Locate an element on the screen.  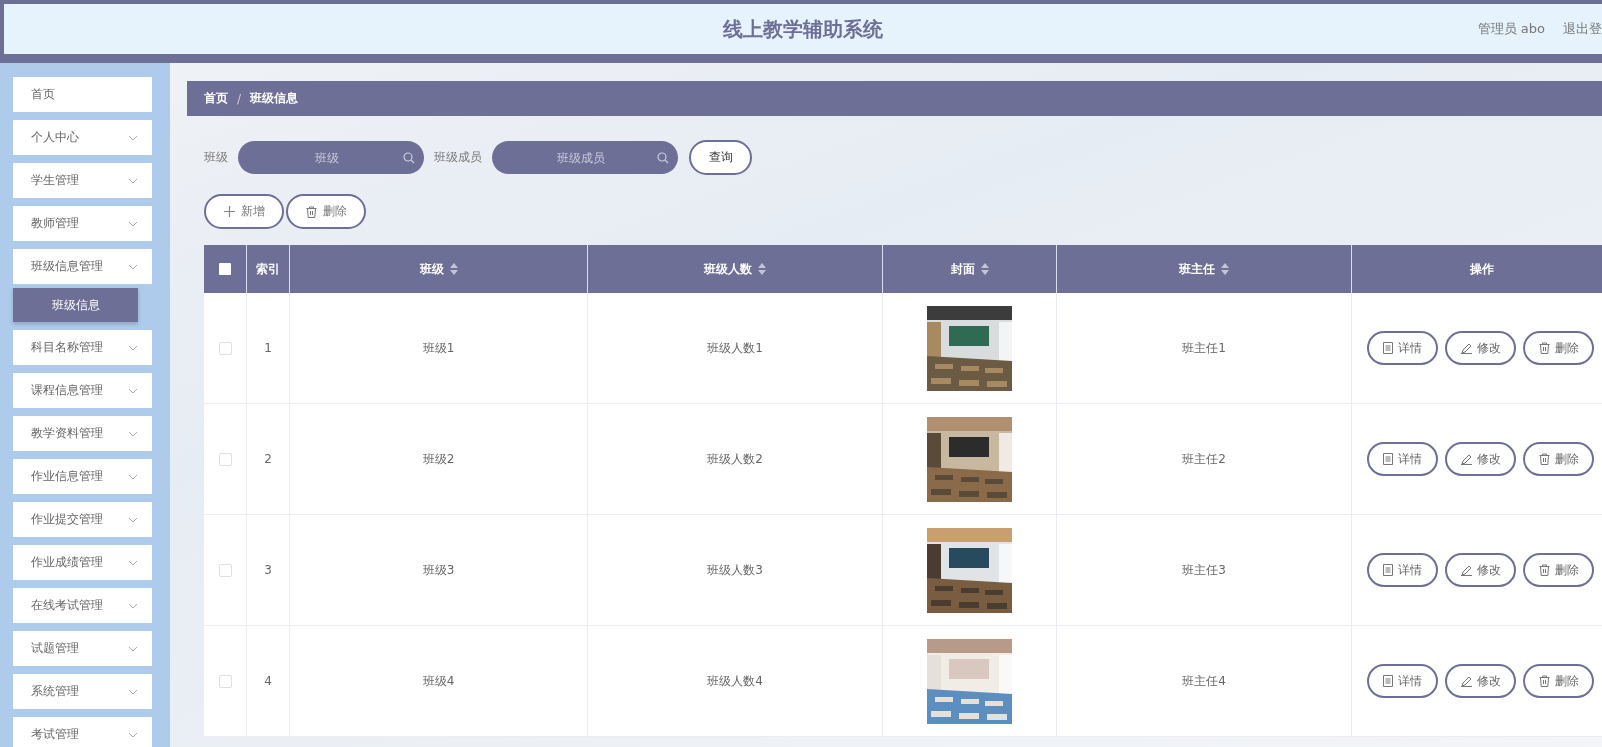
breadcrumb-link: 班级信息 is located at coordinates (274, 98).